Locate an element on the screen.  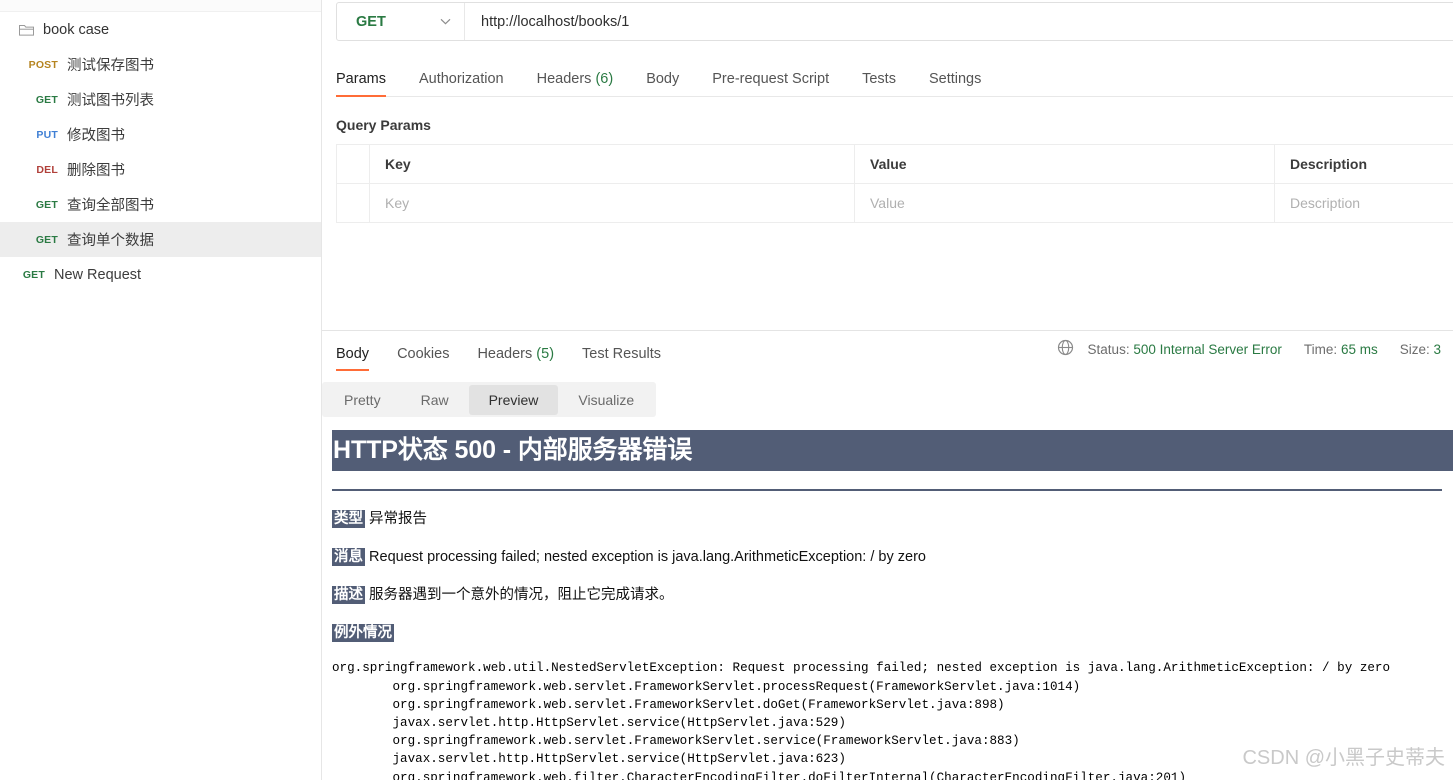
sidebar-request-0: POST 测试保存图书 is located at coordinates (160, 64).